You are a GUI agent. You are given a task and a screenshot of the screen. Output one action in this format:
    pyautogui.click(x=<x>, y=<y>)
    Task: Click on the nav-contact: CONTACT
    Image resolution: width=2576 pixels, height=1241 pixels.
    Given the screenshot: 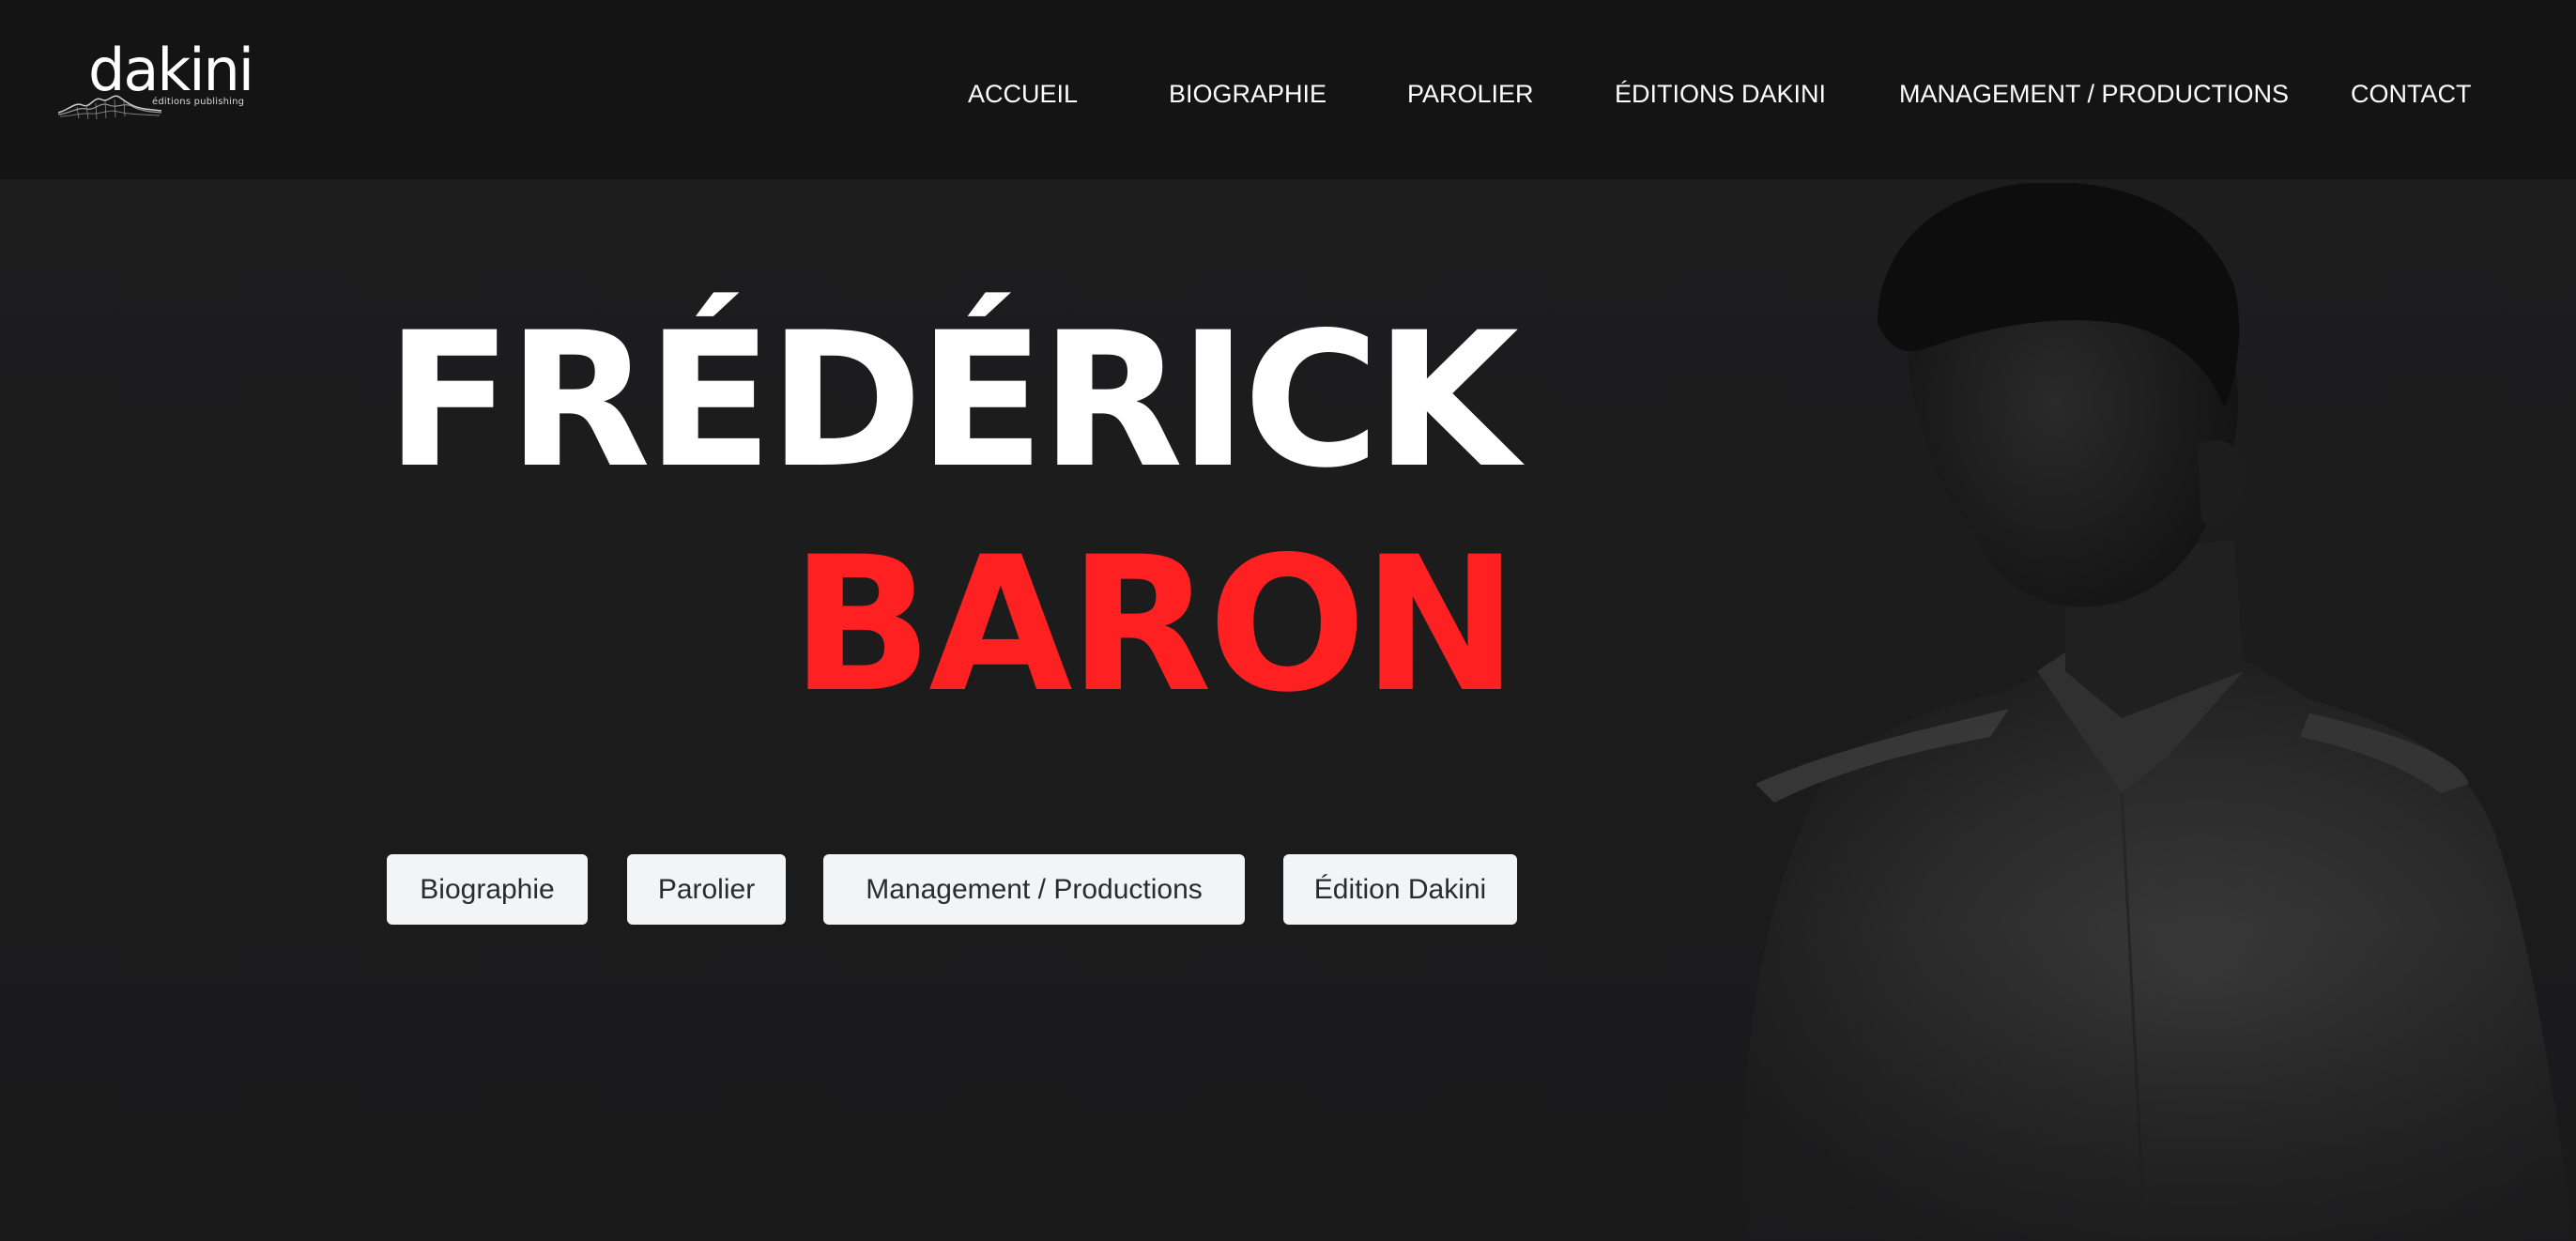 What is the action you would take?
    pyautogui.click(x=2412, y=94)
    